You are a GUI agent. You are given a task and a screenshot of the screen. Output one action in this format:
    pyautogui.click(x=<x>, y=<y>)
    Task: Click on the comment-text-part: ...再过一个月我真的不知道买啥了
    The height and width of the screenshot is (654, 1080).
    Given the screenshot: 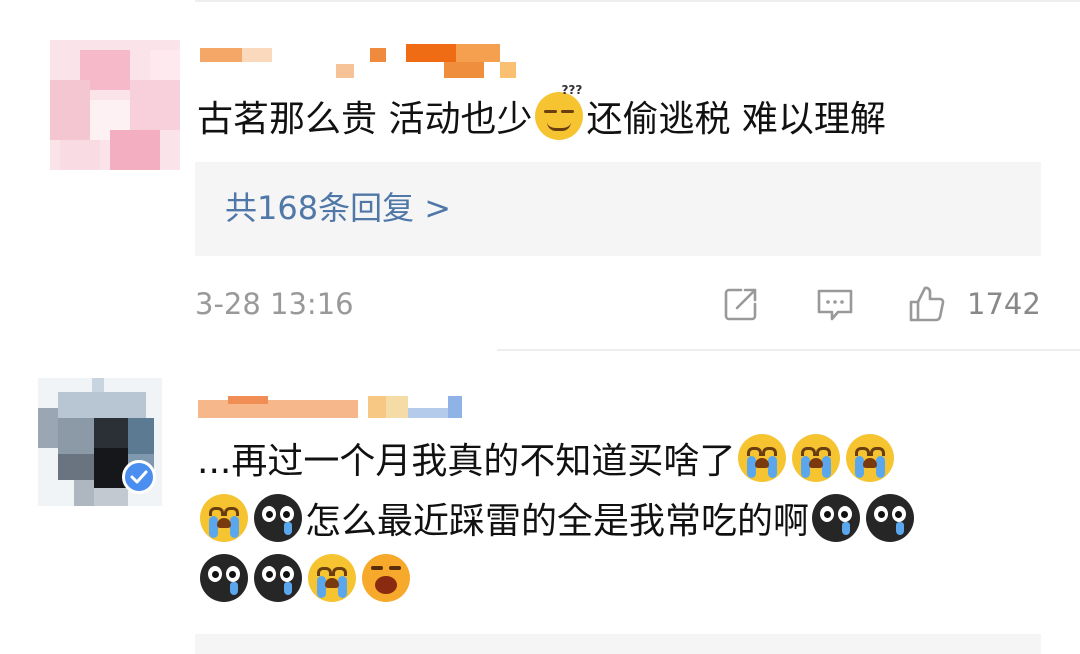 What is the action you would take?
    pyautogui.click(x=466, y=461)
    